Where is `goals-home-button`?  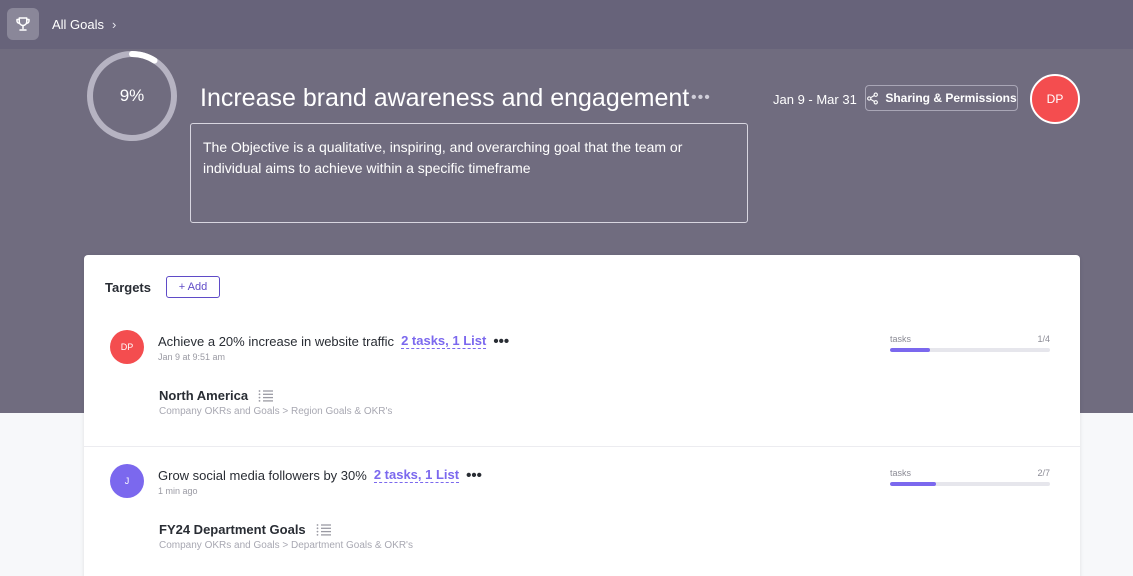 goals-home-button is located at coordinates (23, 24).